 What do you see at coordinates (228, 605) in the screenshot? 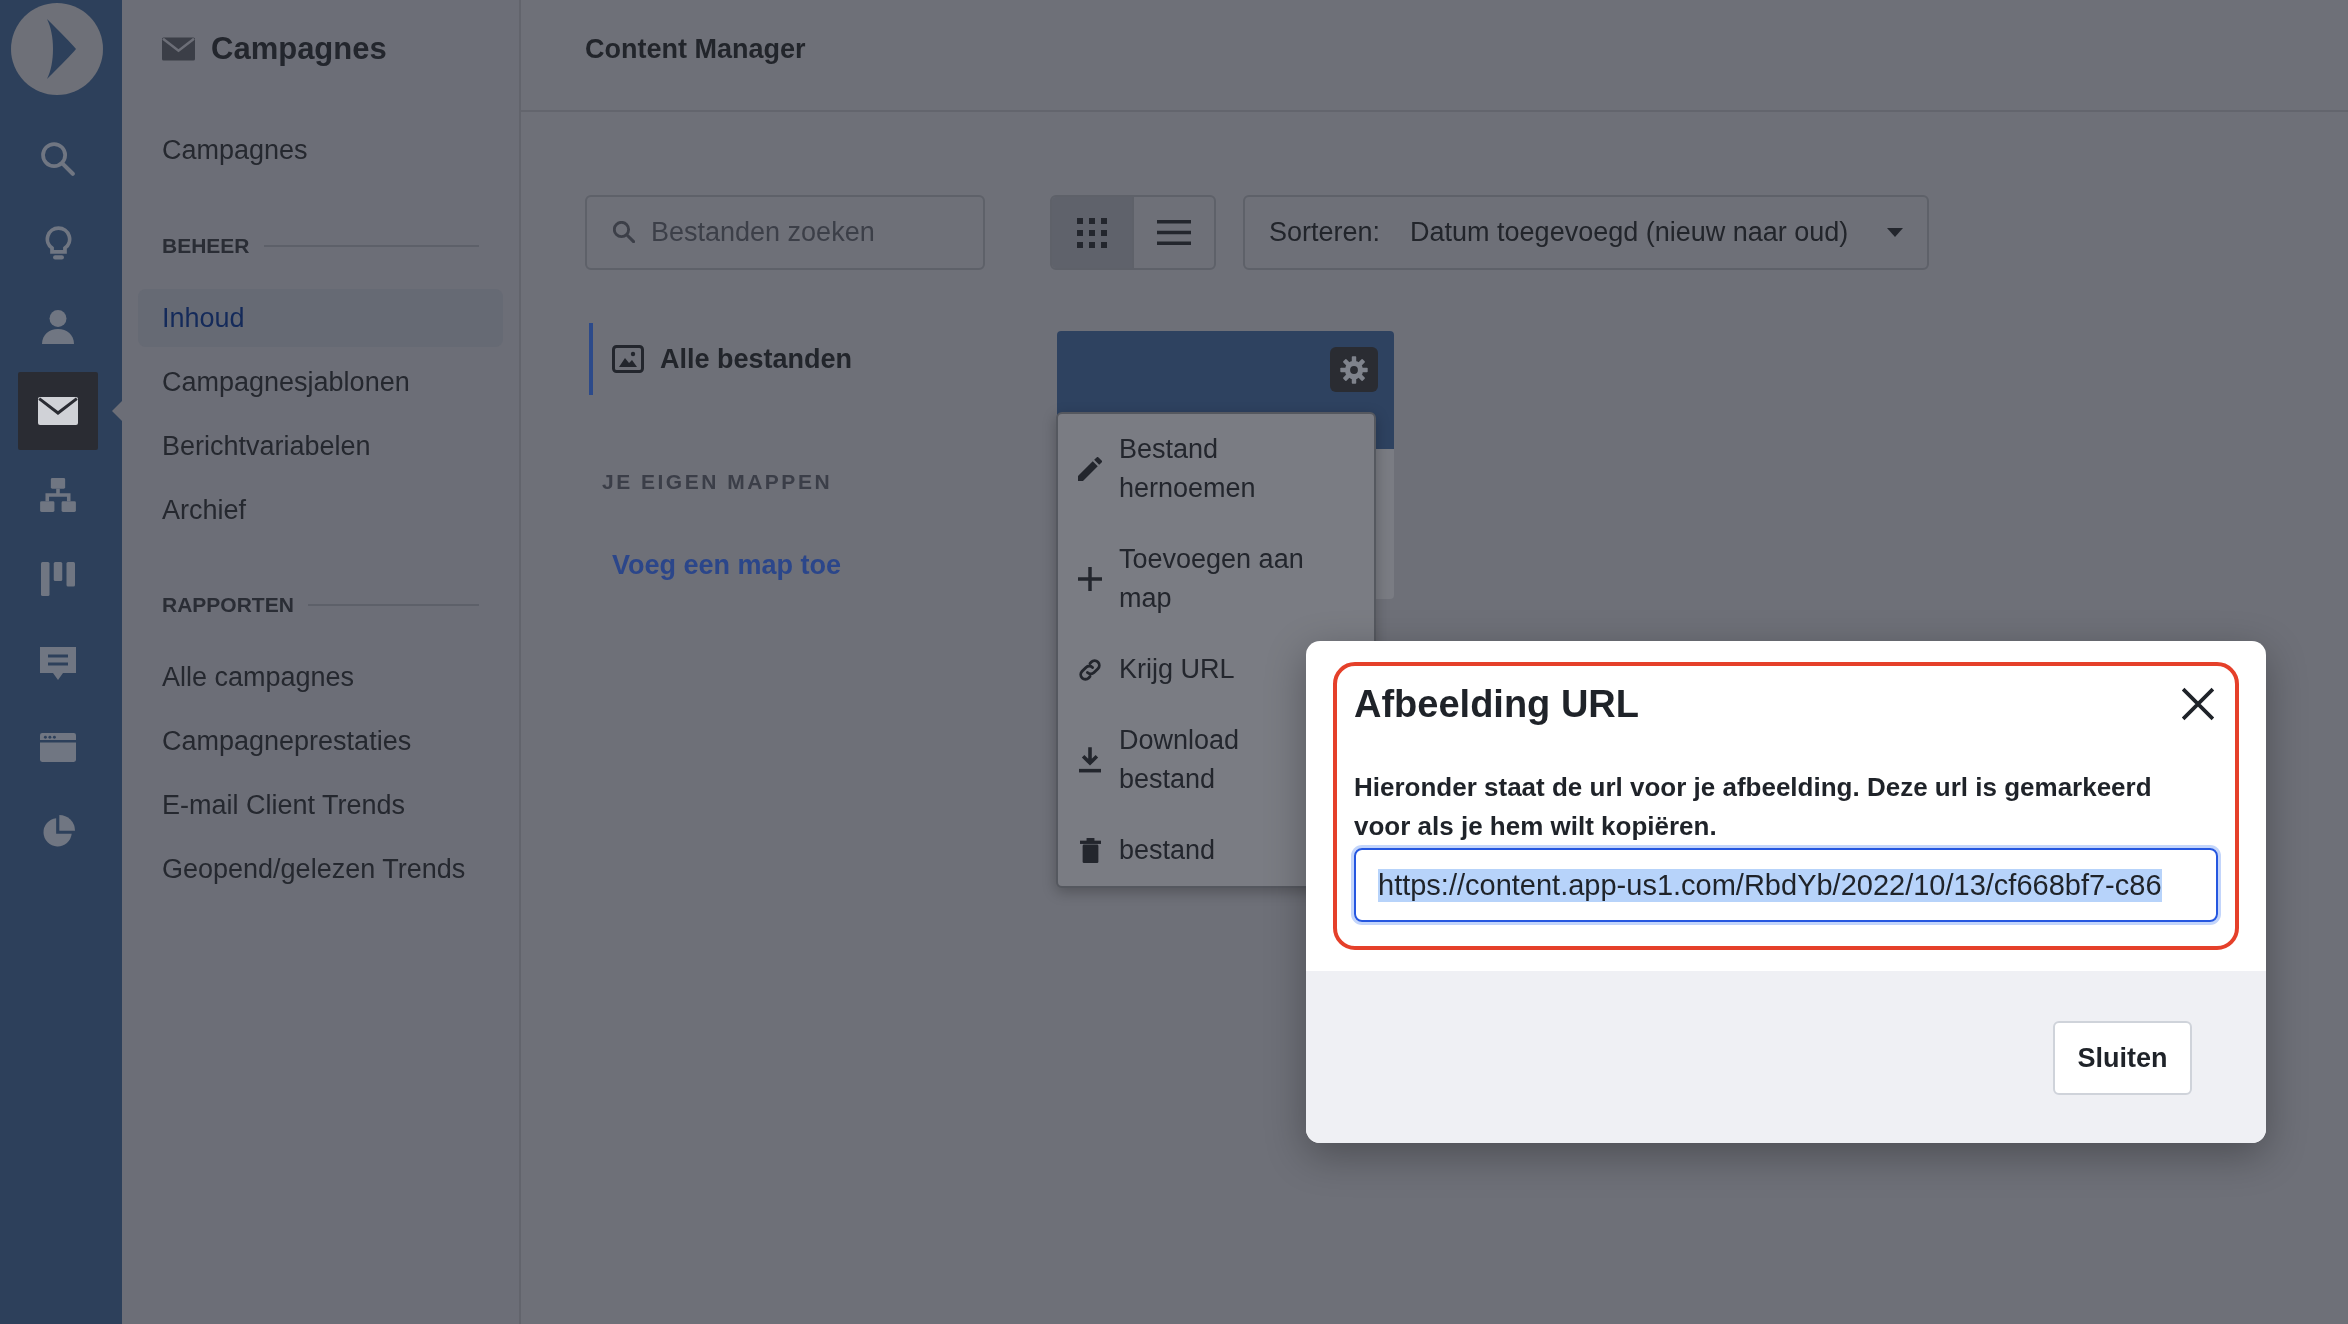
I see `section-heading: RAPPORTEN` at bounding box center [228, 605].